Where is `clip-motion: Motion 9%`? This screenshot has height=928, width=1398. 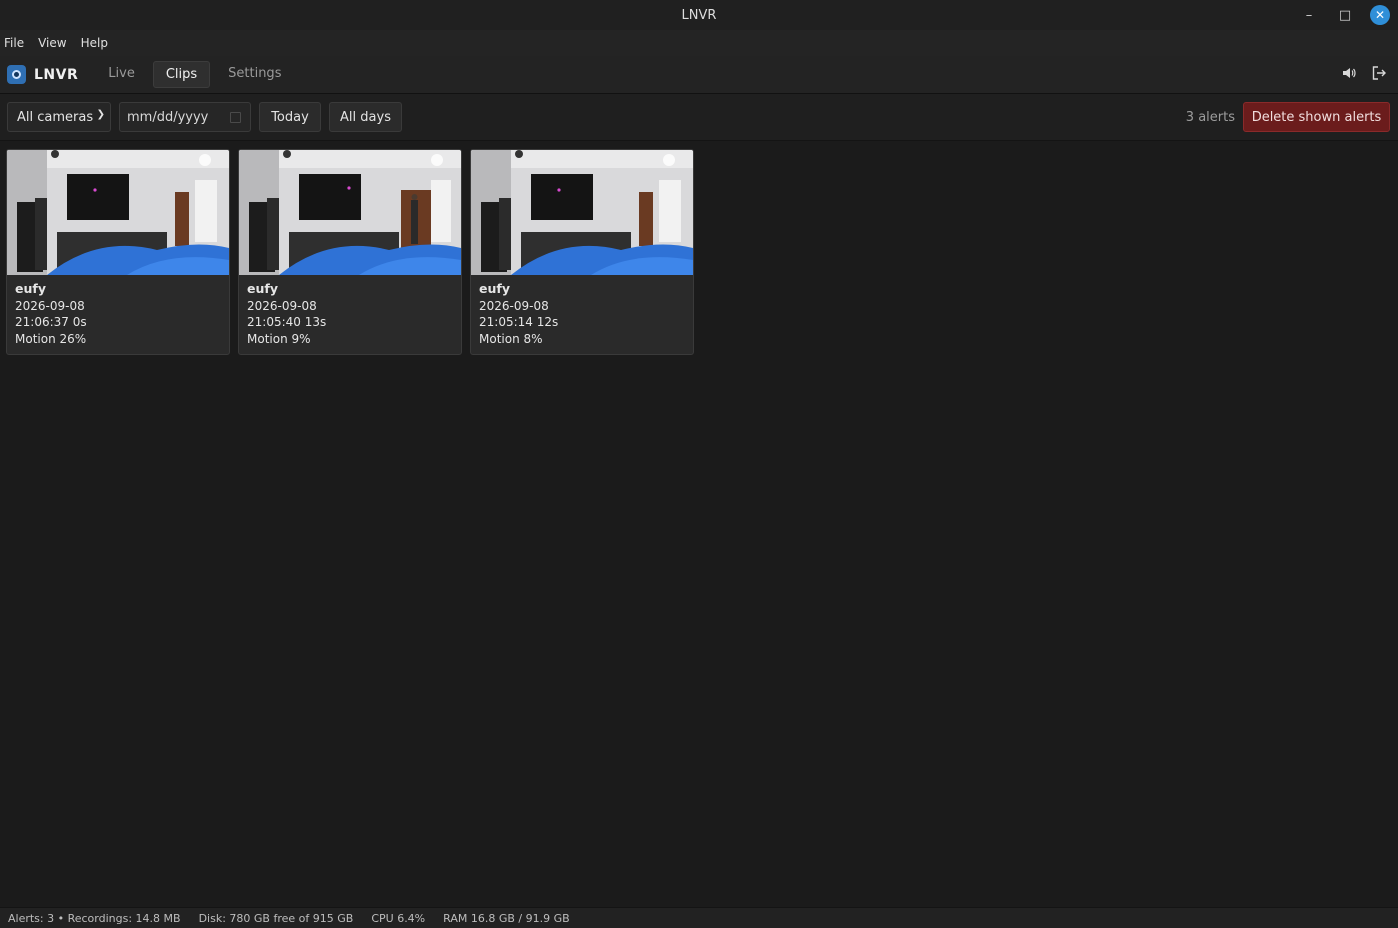
clip-motion: Motion 9% is located at coordinates (279, 338).